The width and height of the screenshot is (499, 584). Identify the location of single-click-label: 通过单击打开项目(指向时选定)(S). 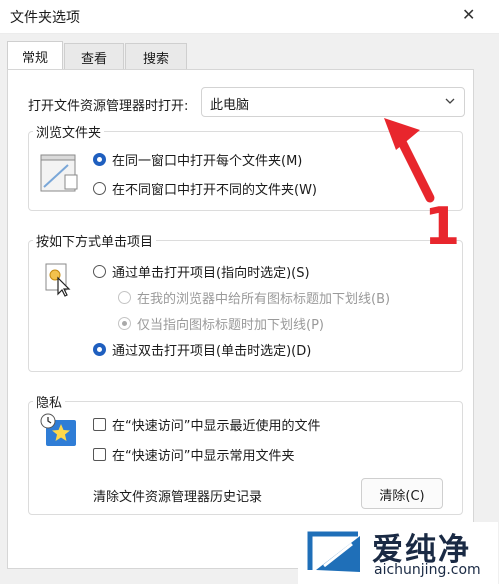
(211, 273).